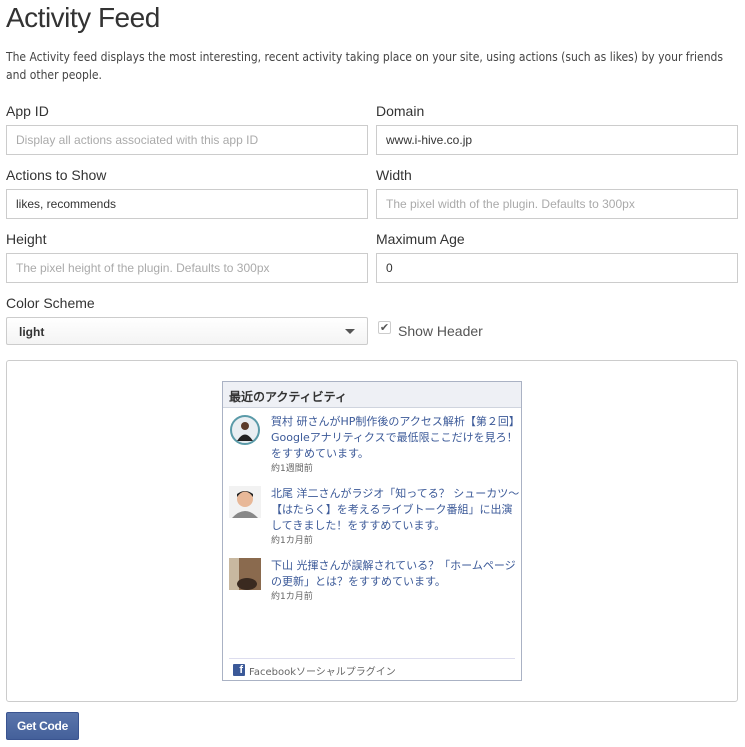  I want to click on domain-input, so click(557, 140).